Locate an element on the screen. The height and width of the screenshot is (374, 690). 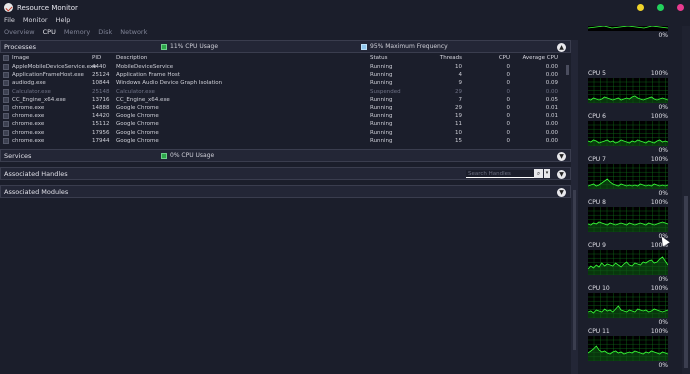
processes-scrollbar is located at coordinates (567, 105).